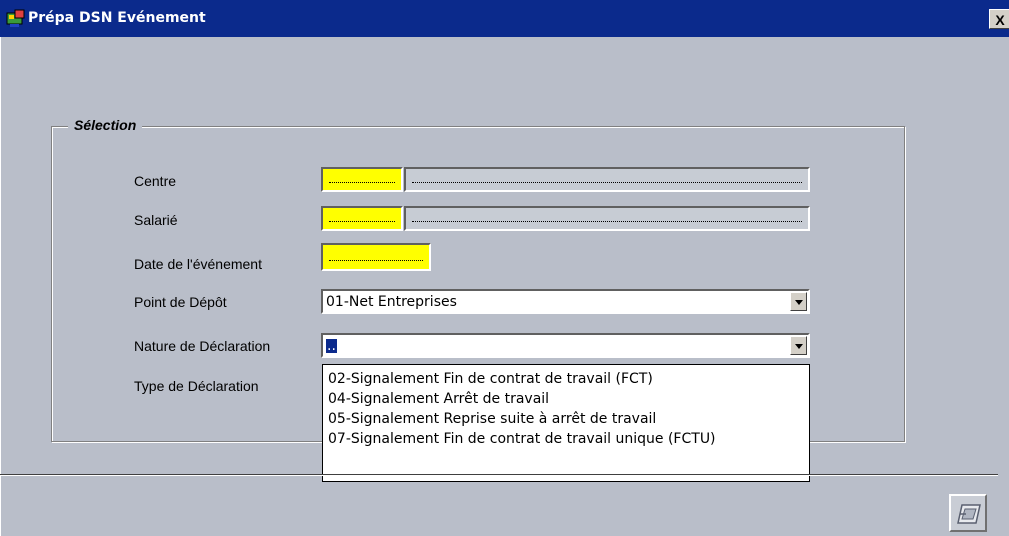 The image size is (1009, 536). What do you see at coordinates (362, 179) in the screenshot?
I see `centre-code-input` at bounding box center [362, 179].